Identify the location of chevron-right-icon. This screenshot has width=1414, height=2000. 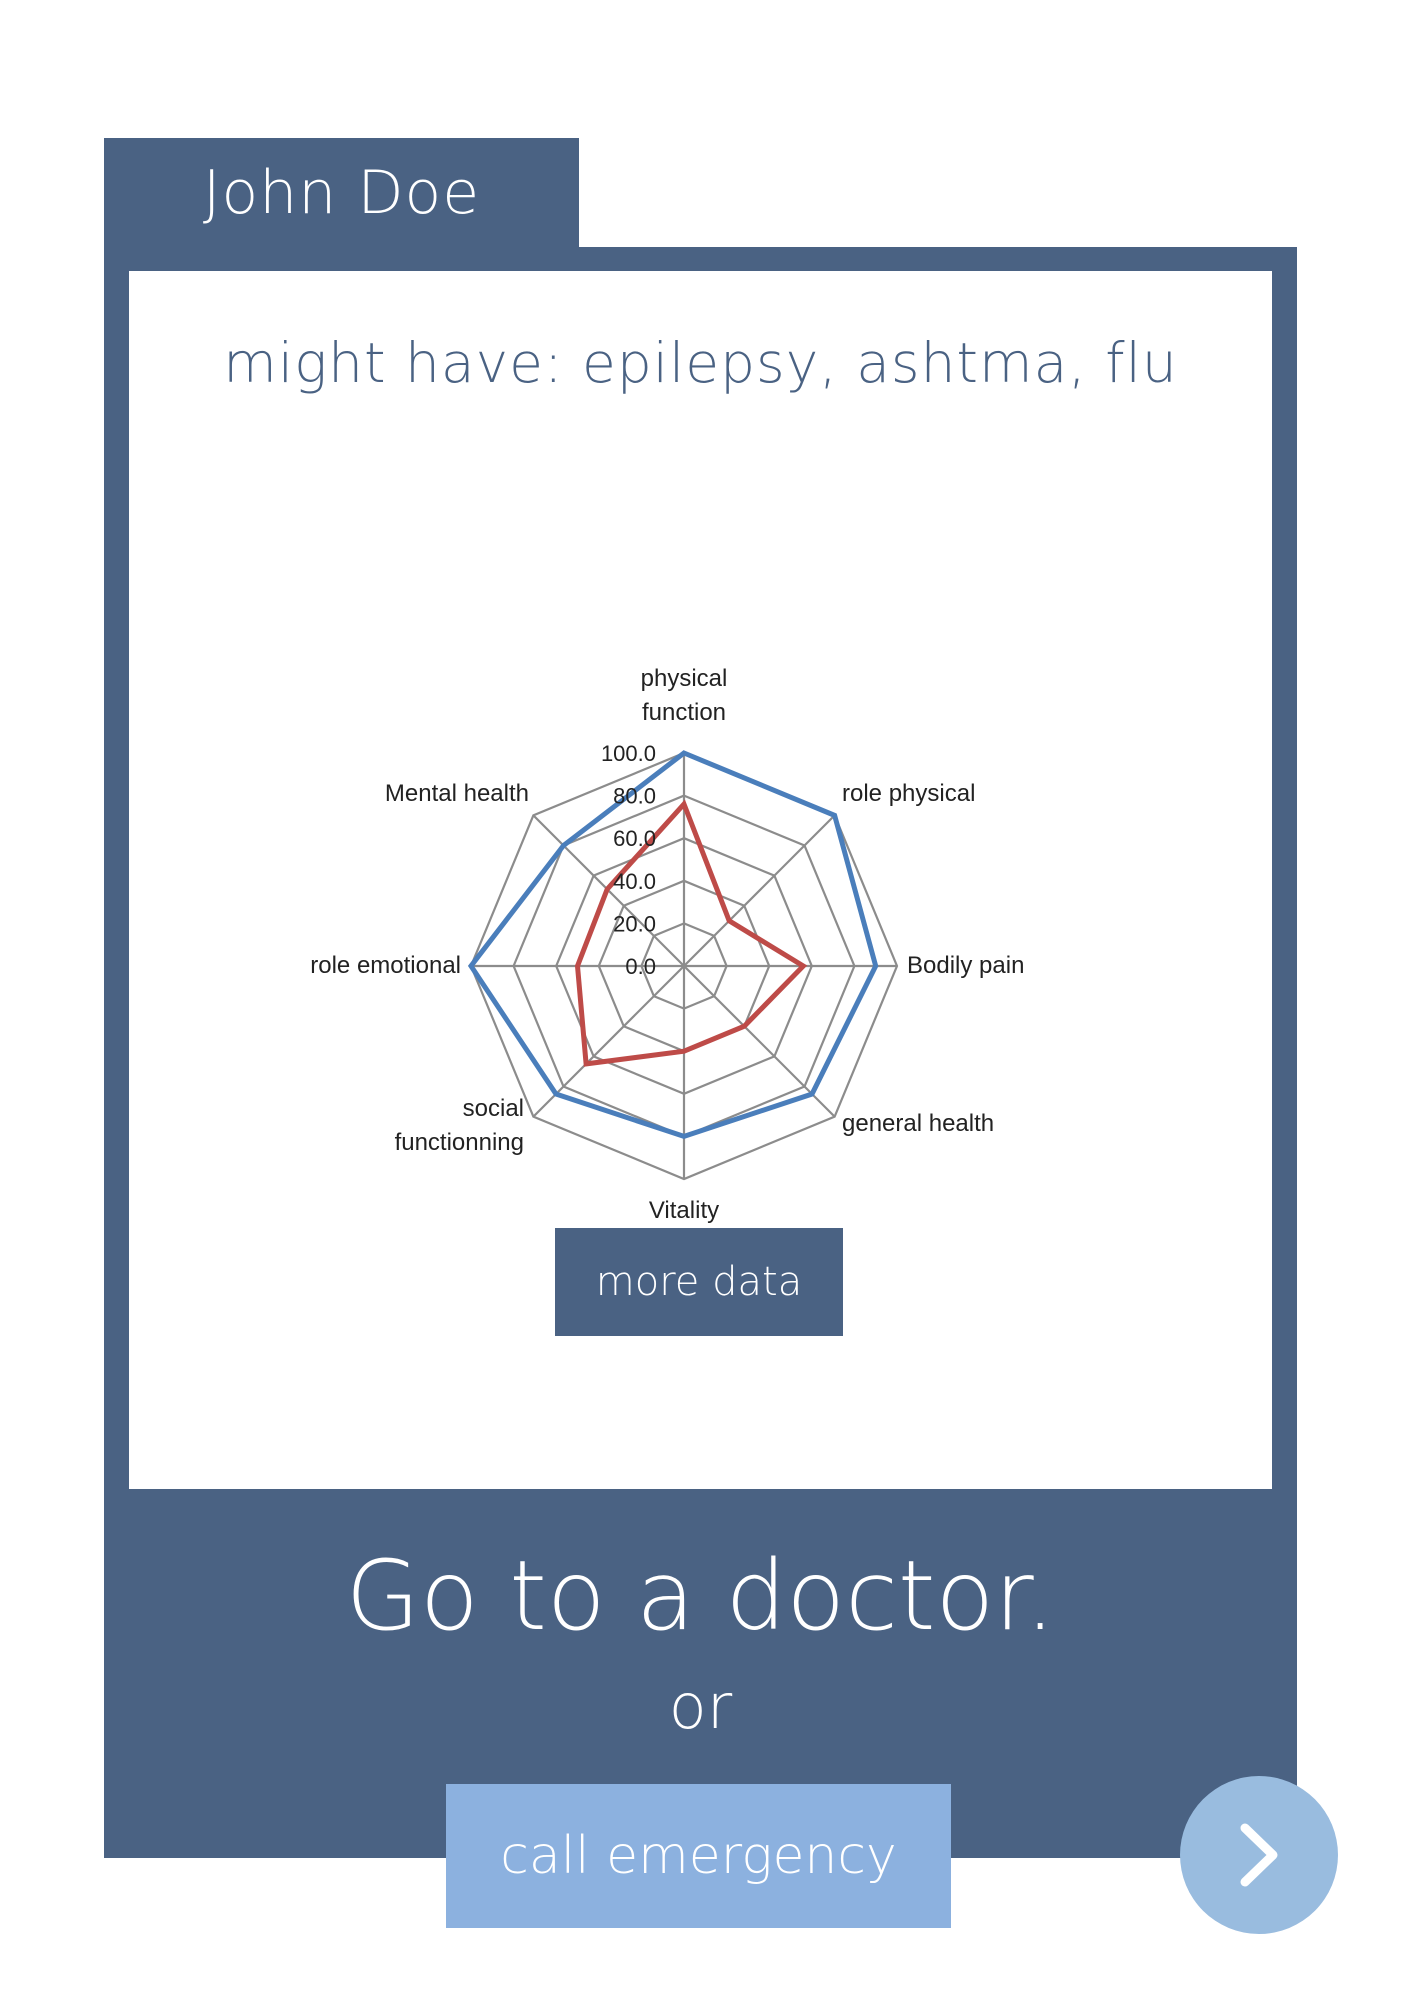
(1259, 1855).